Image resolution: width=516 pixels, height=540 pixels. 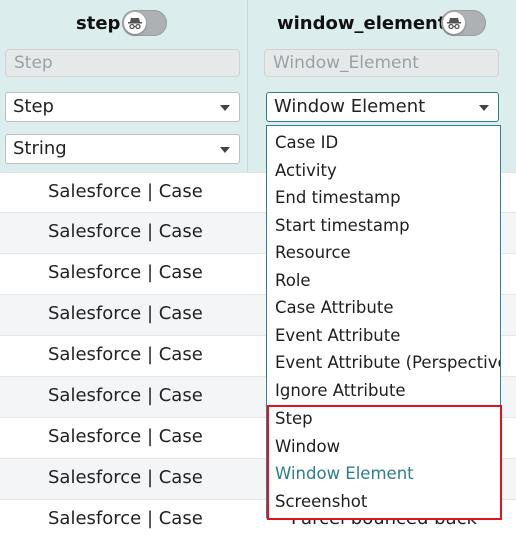 I want to click on dropdown-option-ignore-attribute: Ignore Attribute, so click(x=340, y=390).